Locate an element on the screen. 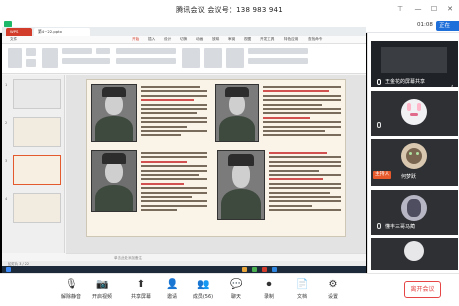 Image resolution: width=459 pixels, height=306 pixels. start-icon is located at coordinates (8, 269).